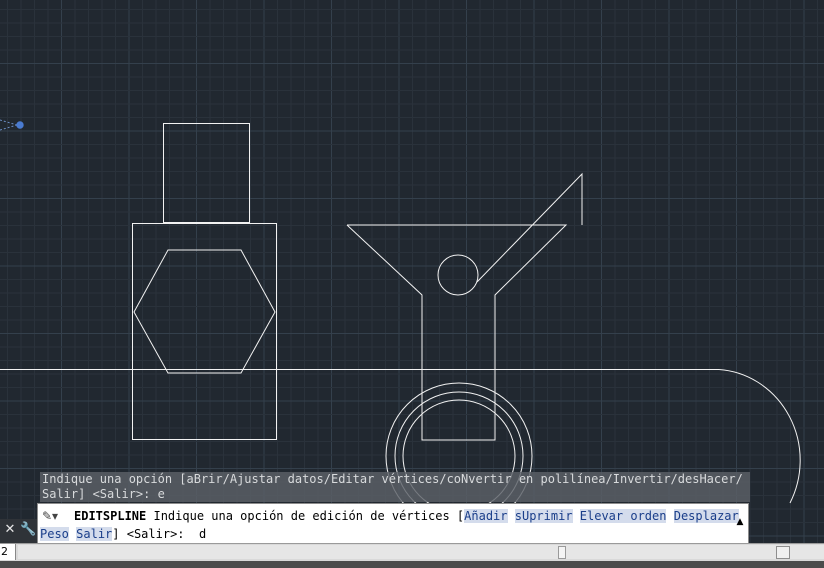 The image size is (824, 568). Describe the element at coordinates (706, 516) in the screenshot. I see `option-desplazar: Desplazar` at that location.